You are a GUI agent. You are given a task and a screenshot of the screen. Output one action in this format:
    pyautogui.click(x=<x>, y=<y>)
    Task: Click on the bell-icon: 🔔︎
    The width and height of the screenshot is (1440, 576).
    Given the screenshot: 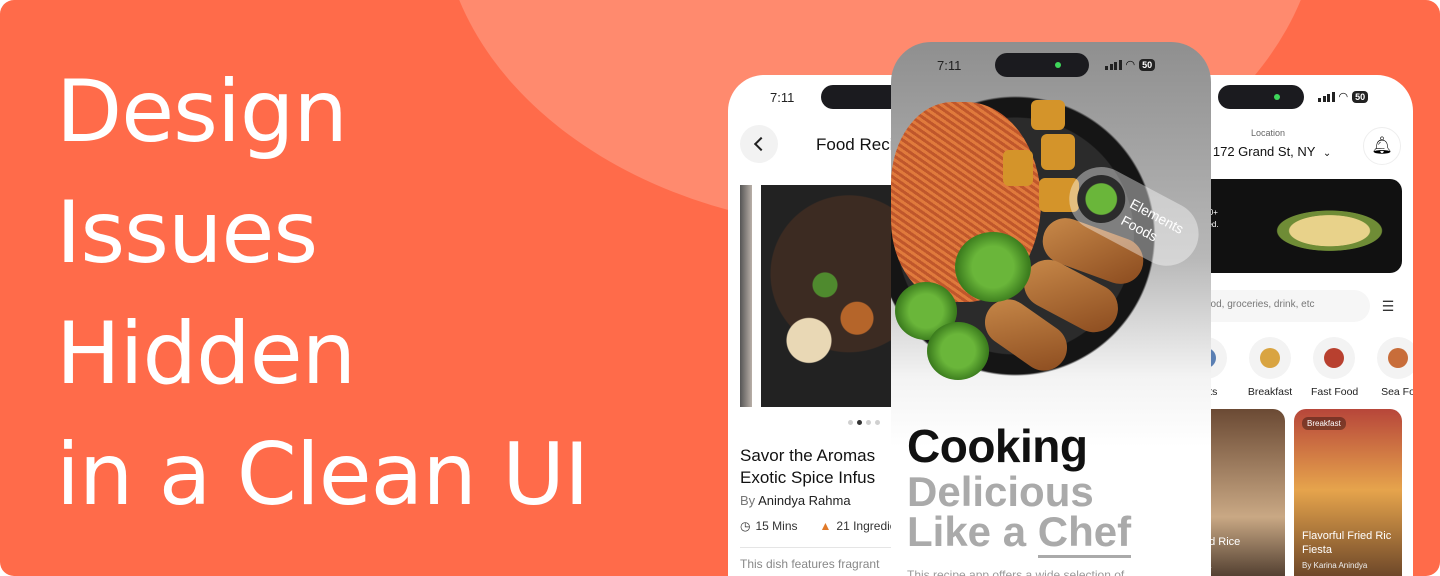 What is the action you would take?
    pyautogui.click(x=1382, y=145)
    